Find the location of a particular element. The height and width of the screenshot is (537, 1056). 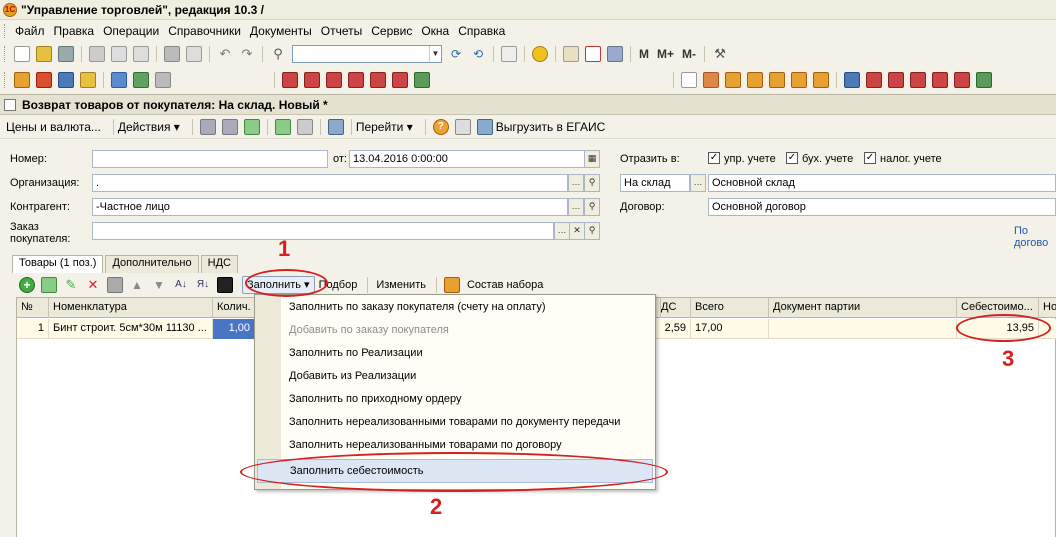

find-next-icon: ⟳ is located at coordinates (456, 54).